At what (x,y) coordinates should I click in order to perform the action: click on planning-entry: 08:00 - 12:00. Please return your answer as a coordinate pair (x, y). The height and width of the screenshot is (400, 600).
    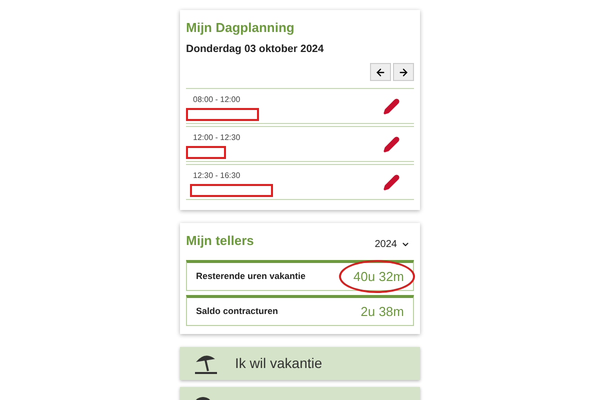
    Looking at the image, I should click on (300, 106).